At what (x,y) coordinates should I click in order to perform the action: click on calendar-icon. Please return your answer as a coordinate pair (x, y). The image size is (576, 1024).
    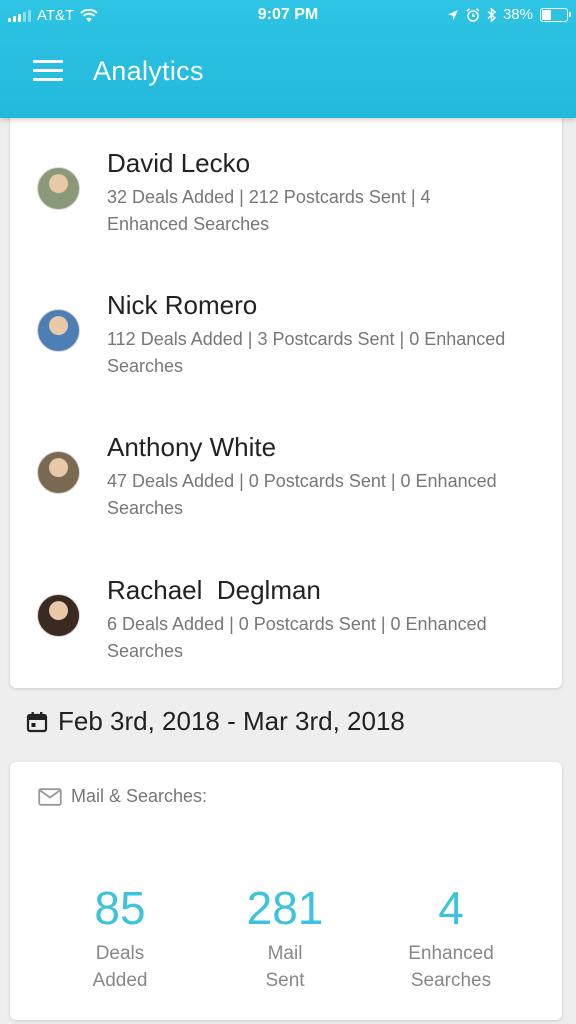
    Looking at the image, I should click on (37, 721).